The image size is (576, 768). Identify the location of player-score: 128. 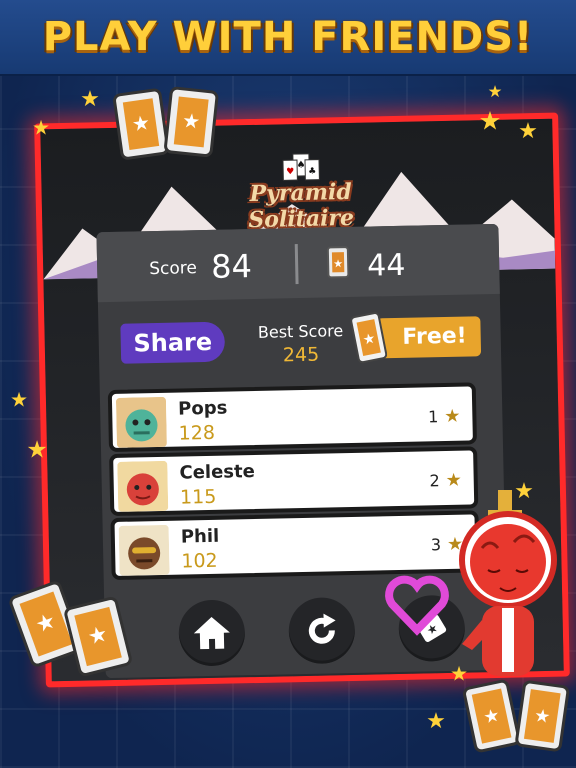
(197, 433).